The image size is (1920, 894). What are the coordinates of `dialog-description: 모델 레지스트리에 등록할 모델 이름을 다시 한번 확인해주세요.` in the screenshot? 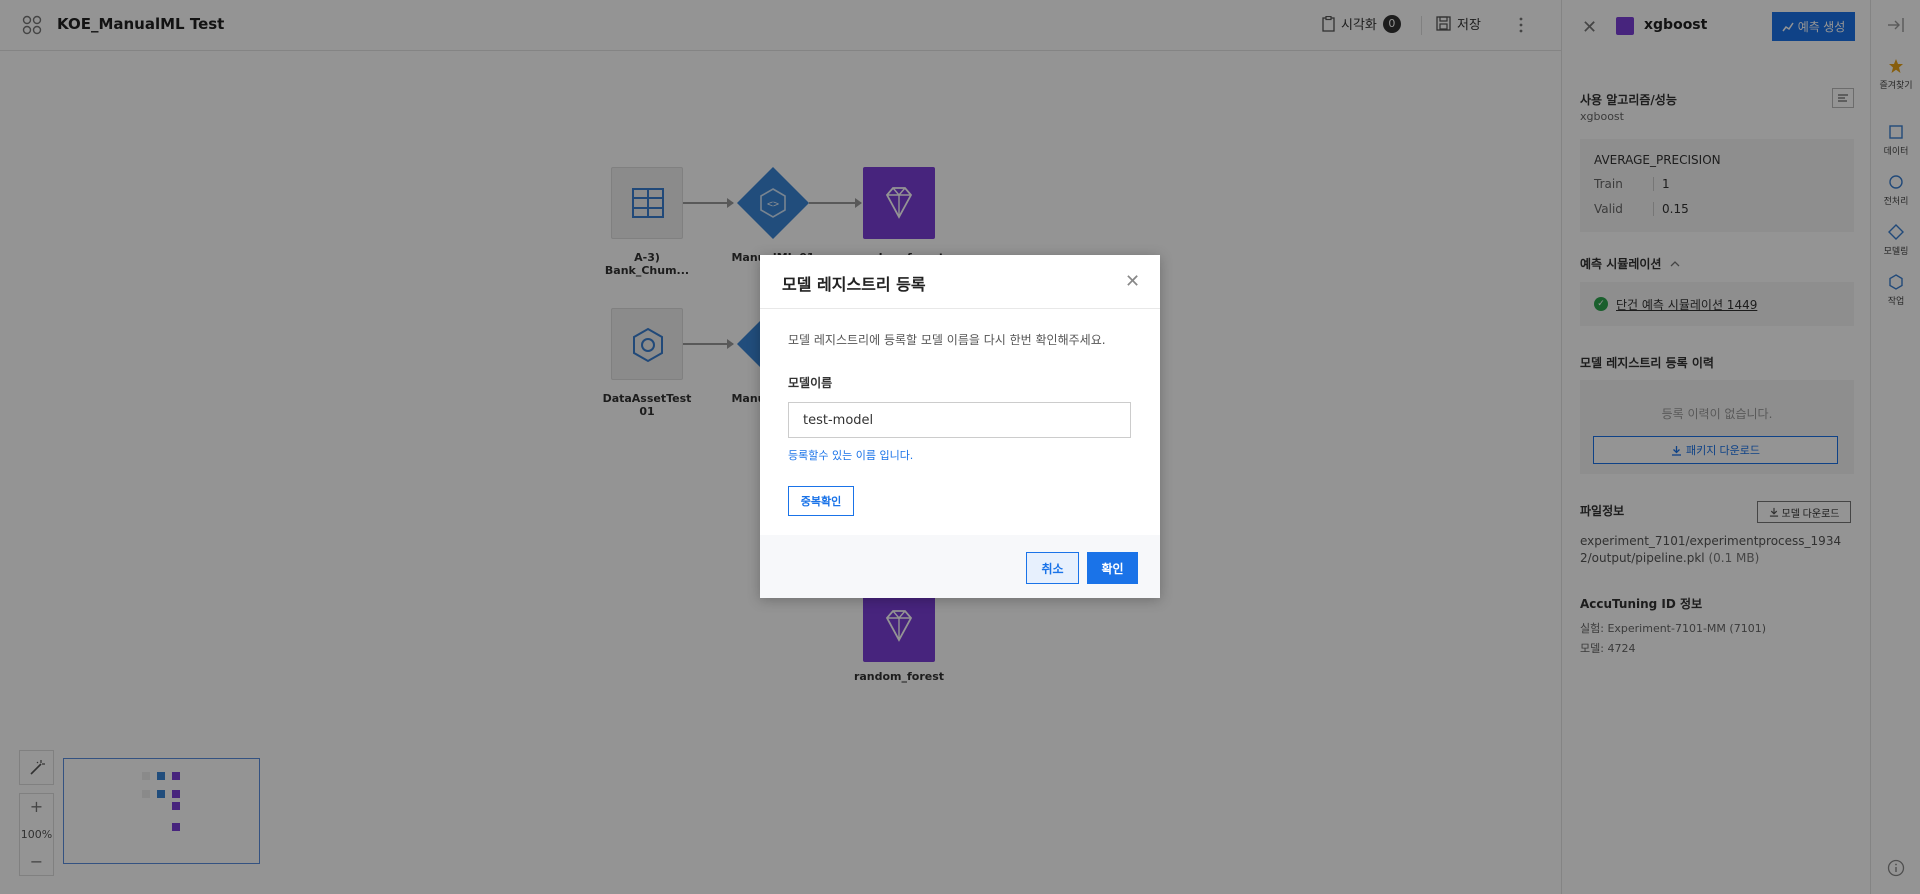 It's located at (947, 340).